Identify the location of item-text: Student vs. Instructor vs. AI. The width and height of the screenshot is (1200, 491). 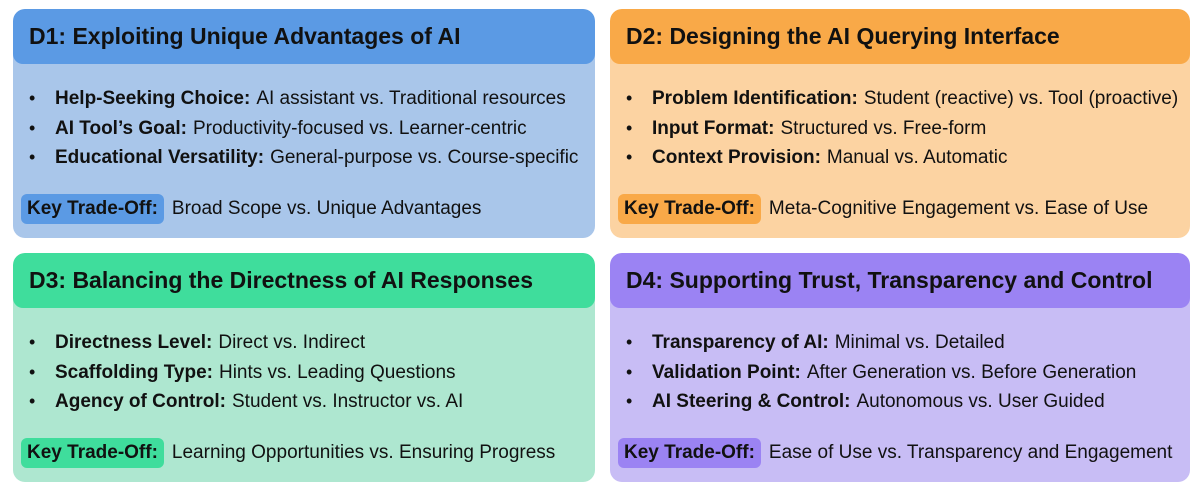
(348, 401).